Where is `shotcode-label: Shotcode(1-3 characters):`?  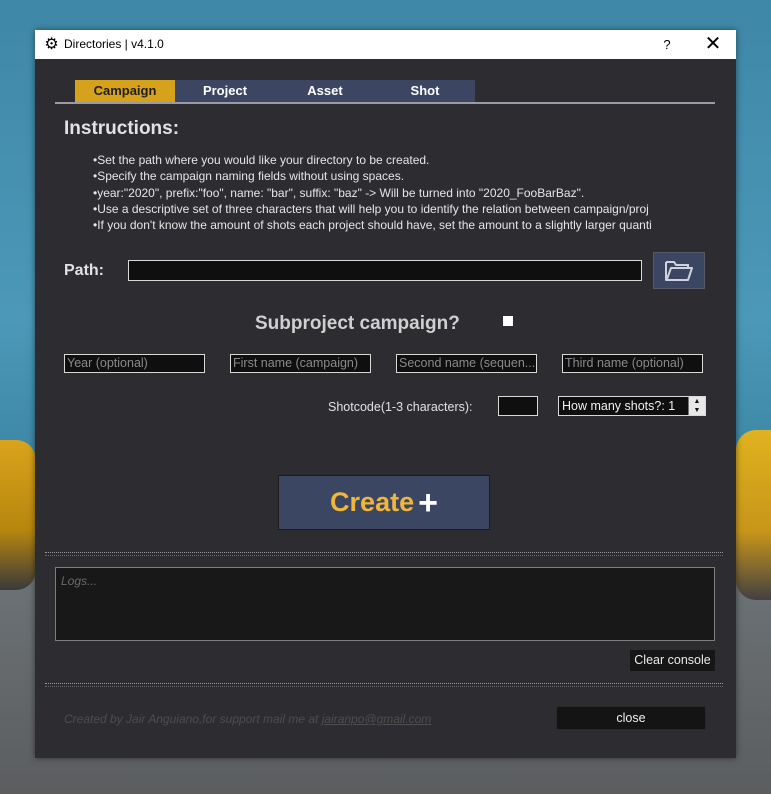
shotcode-label: Shotcode(1-3 characters): is located at coordinates (400, 407).